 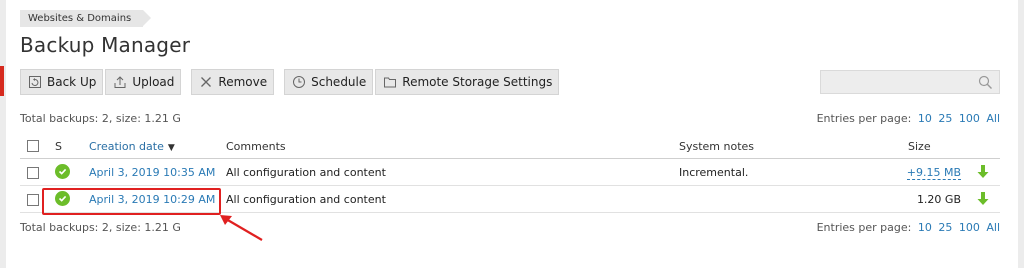 What do you see at coordinates (126, 146) in the screenshot?
I see `header-creation-date-label: Creation date` at bounding box center [126, 146].